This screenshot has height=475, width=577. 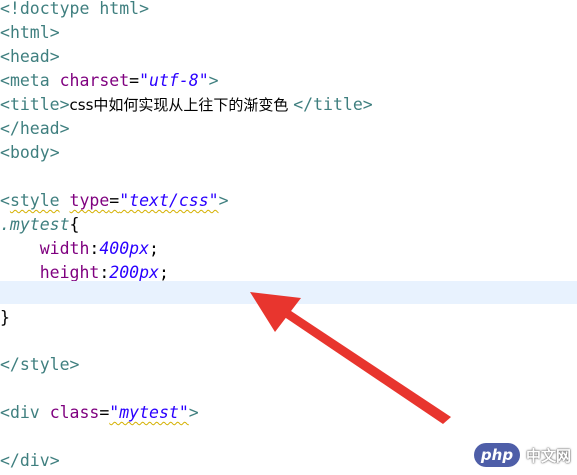 What do you see at coordinates (275, 312) in the screenshot?
I see `arrow-head` at bounding box center [275, 312].